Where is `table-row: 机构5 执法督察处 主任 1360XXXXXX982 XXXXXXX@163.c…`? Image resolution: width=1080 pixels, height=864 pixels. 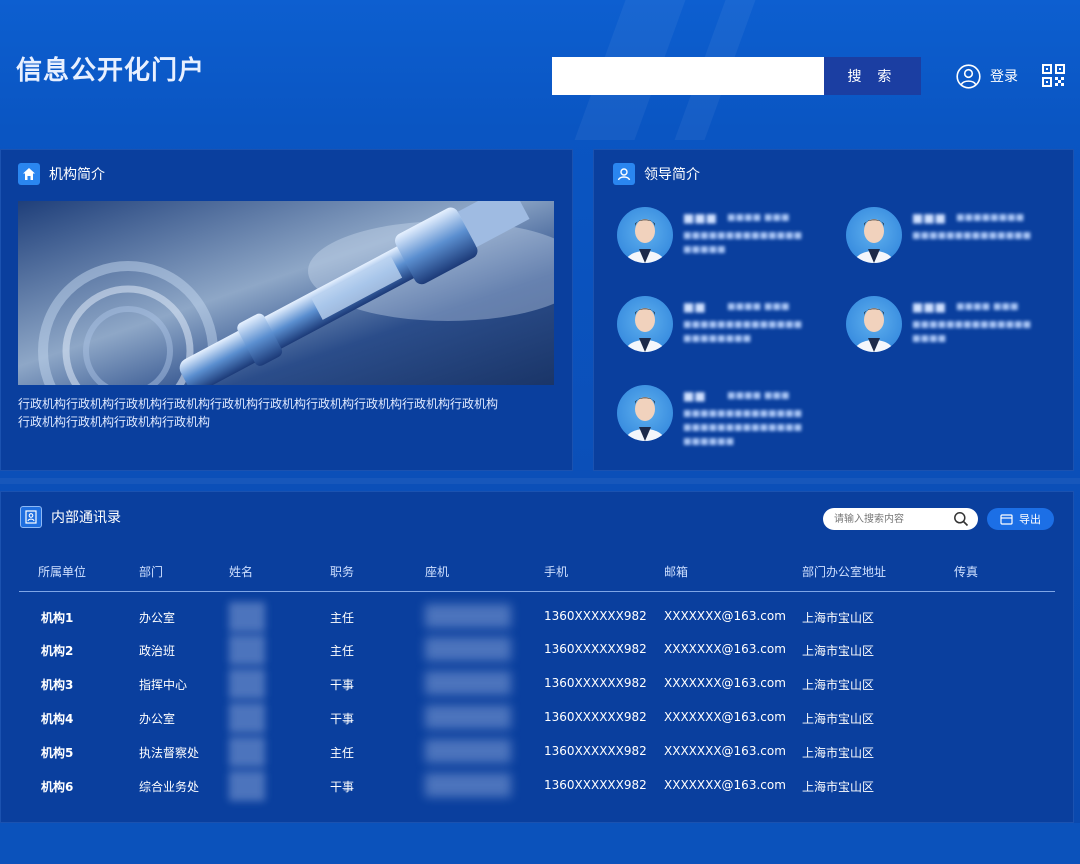
table-row: 机构5 执法督察处 主任 1360XXXXXX982 XXXXXXX@163.c… is located at coordinates (538, 752).